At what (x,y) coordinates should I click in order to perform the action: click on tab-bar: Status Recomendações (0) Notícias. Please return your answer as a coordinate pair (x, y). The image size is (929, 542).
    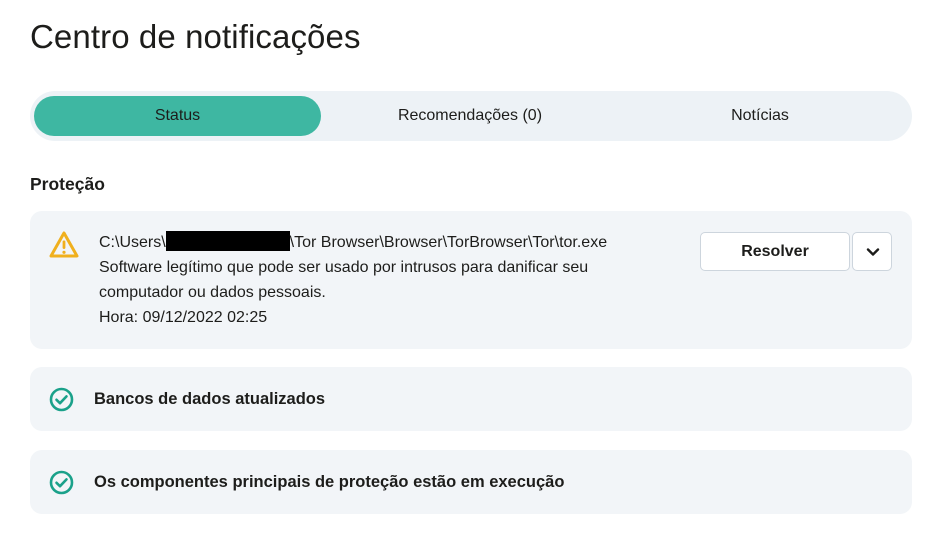
    Looking at the image, I should click on (471, 116).